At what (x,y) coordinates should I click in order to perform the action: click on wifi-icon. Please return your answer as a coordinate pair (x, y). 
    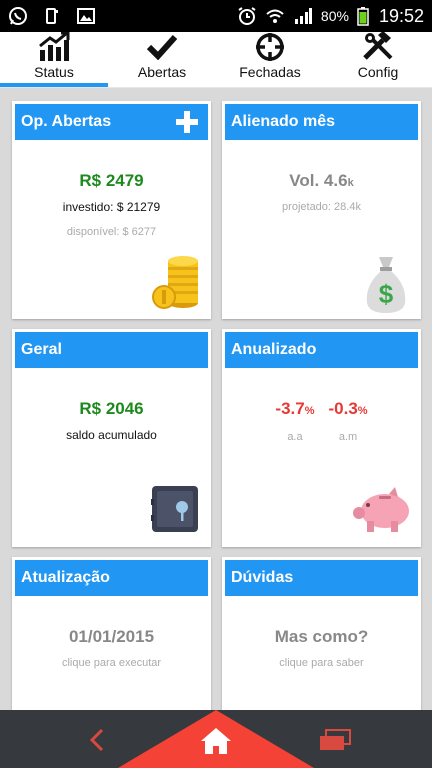
    Looking at the image, I should click on (275, 16).